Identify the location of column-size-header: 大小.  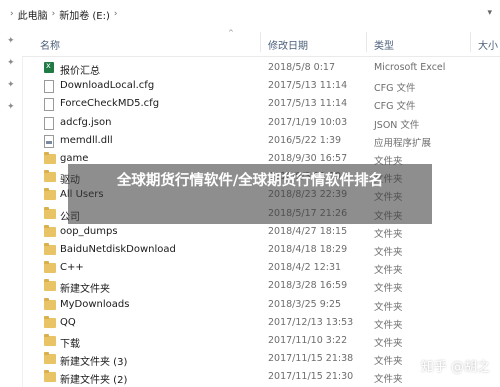
(488, 44).